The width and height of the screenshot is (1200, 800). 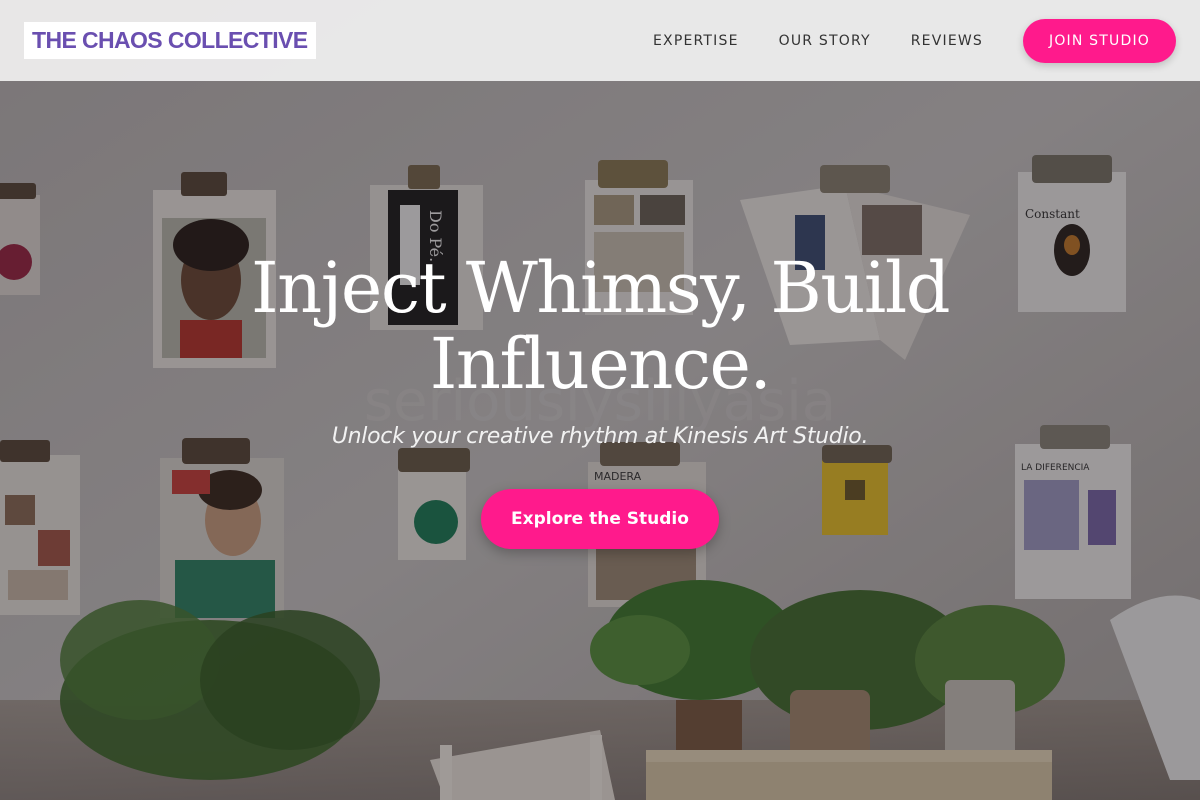 I want to click on nav-link-reviews: REVIEWS, so click(x=947, y=41).